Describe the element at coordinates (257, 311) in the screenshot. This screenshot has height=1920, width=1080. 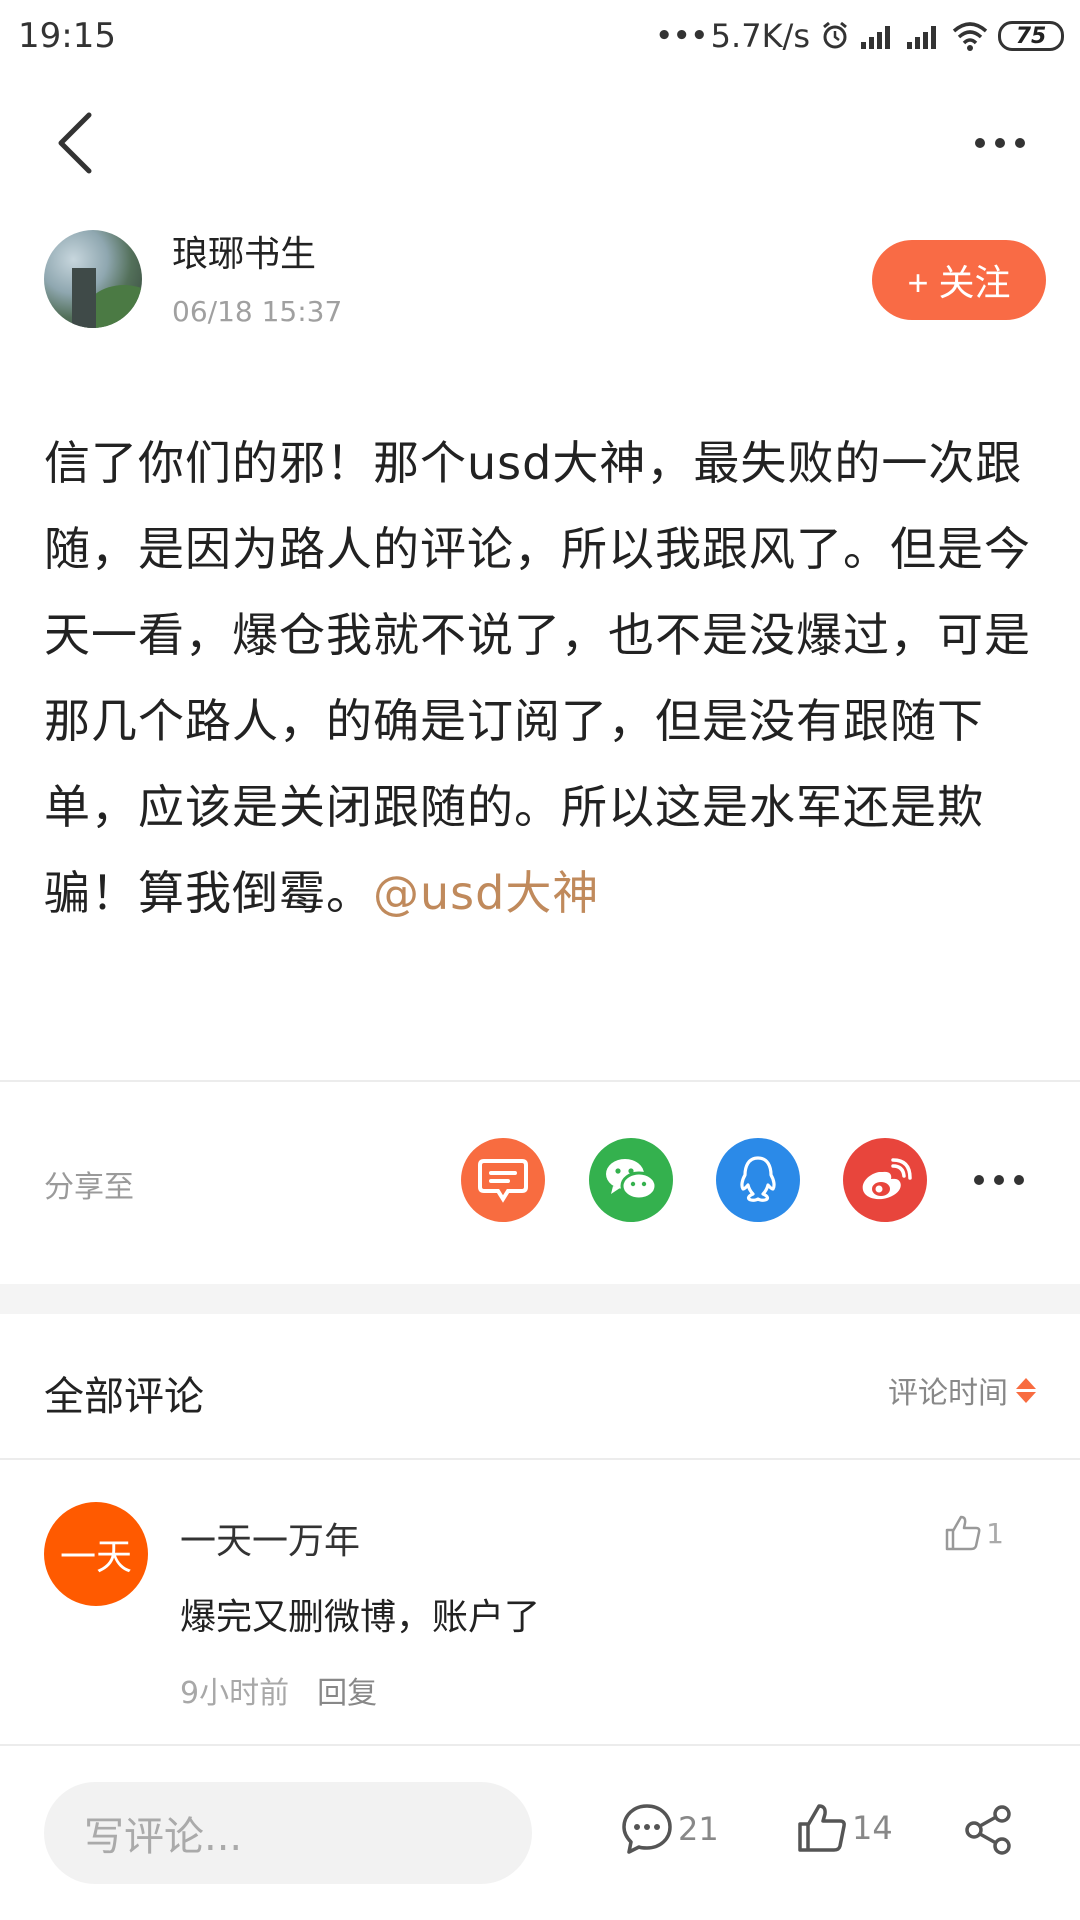
I see `post-timestamp: 06/18 15:37` at that location.